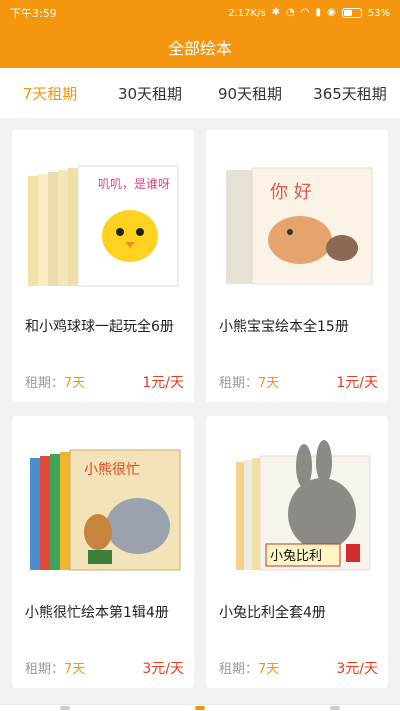 This screenshot has height=711, width=400. What do you see at coordinates (200, 13) in the screenshot?
I see `status-bar: 下午3:59 2.17K/s ✱ ◔ ◠ ▮ ◉ 53%` at bounding box center [200, 13].